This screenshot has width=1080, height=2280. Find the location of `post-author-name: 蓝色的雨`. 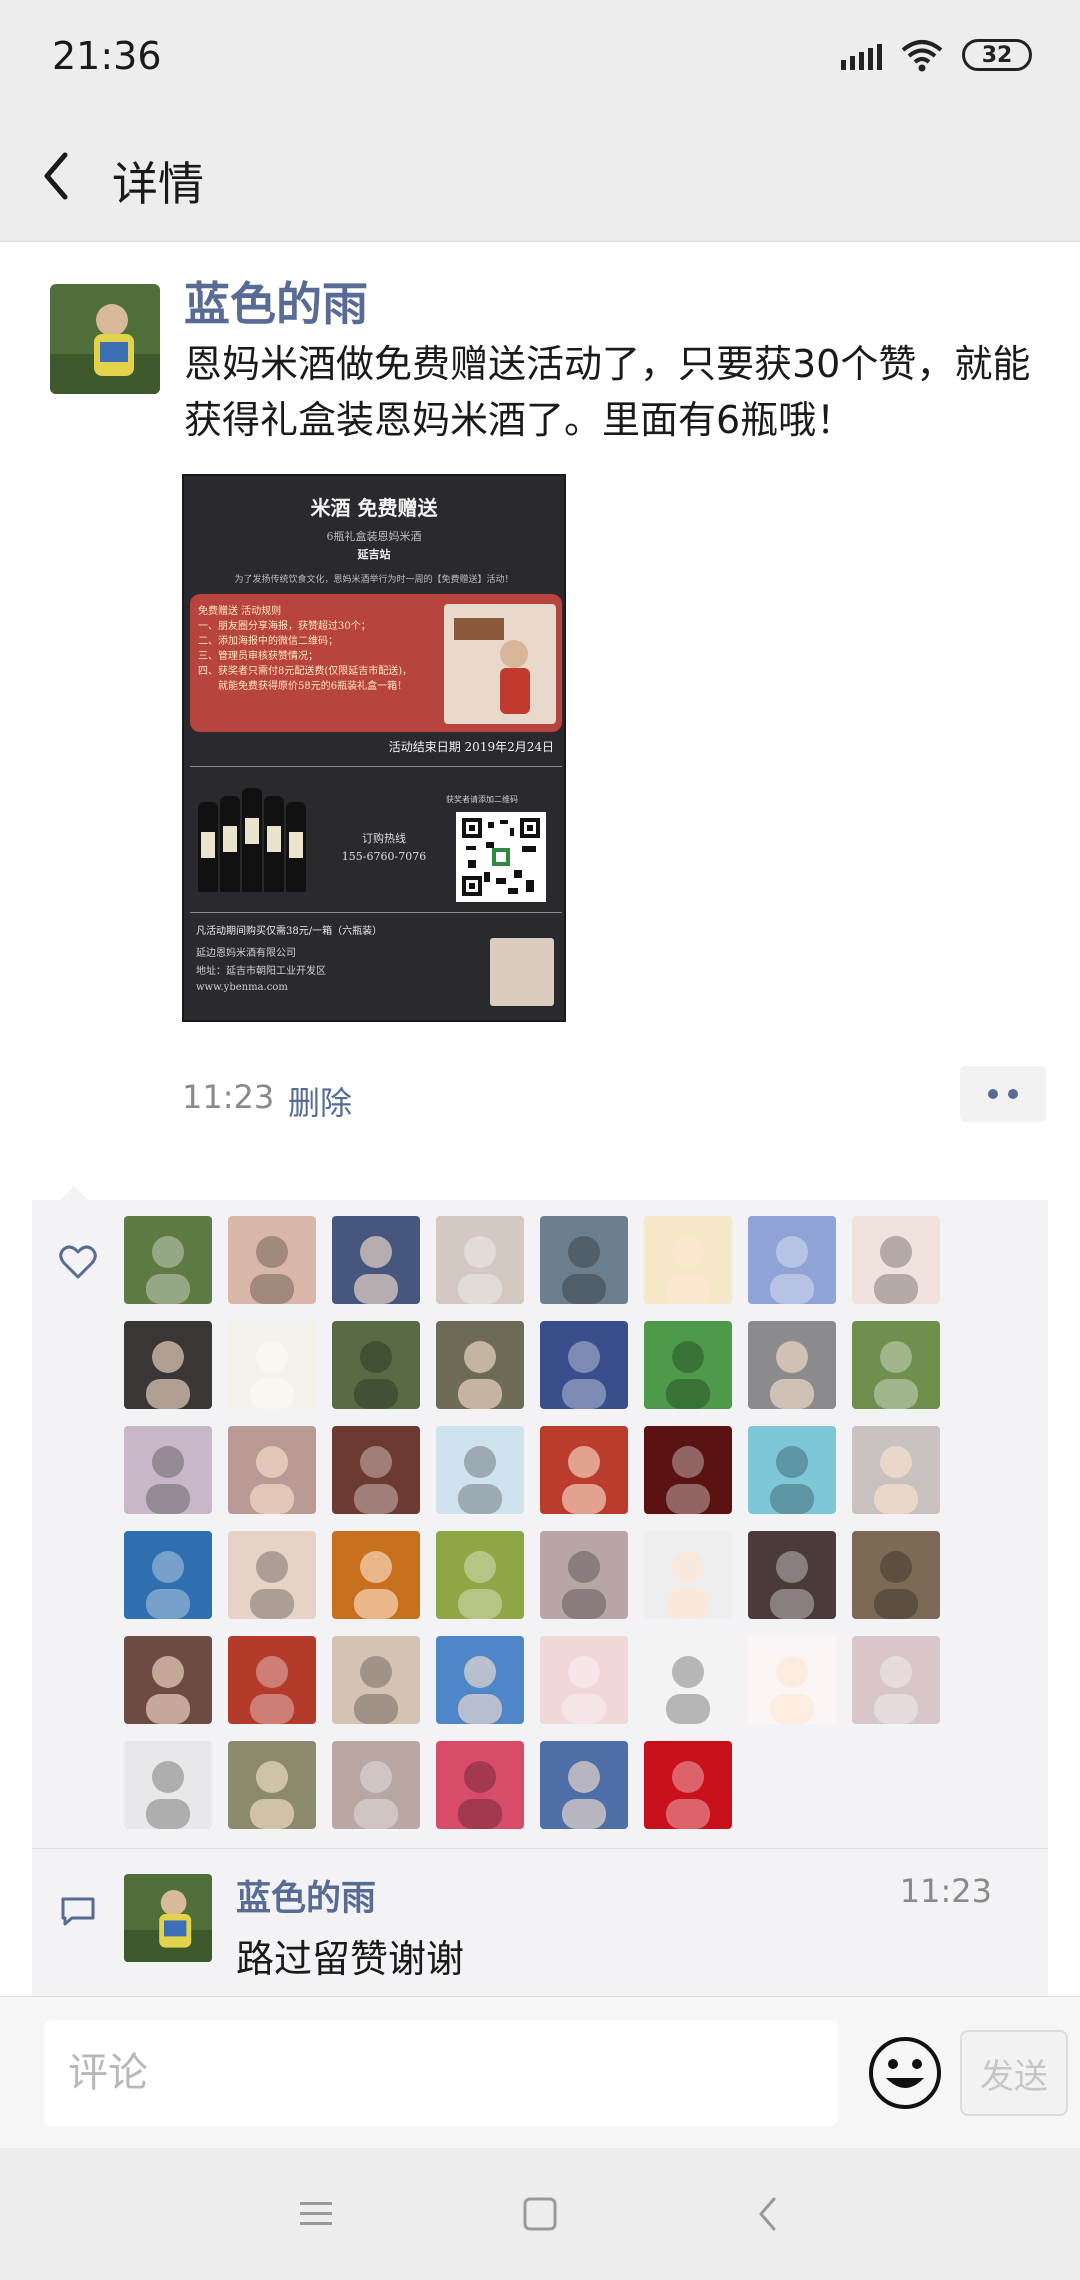

post-author-name: 蓝色的雨 is located at coordinates (276, 301).